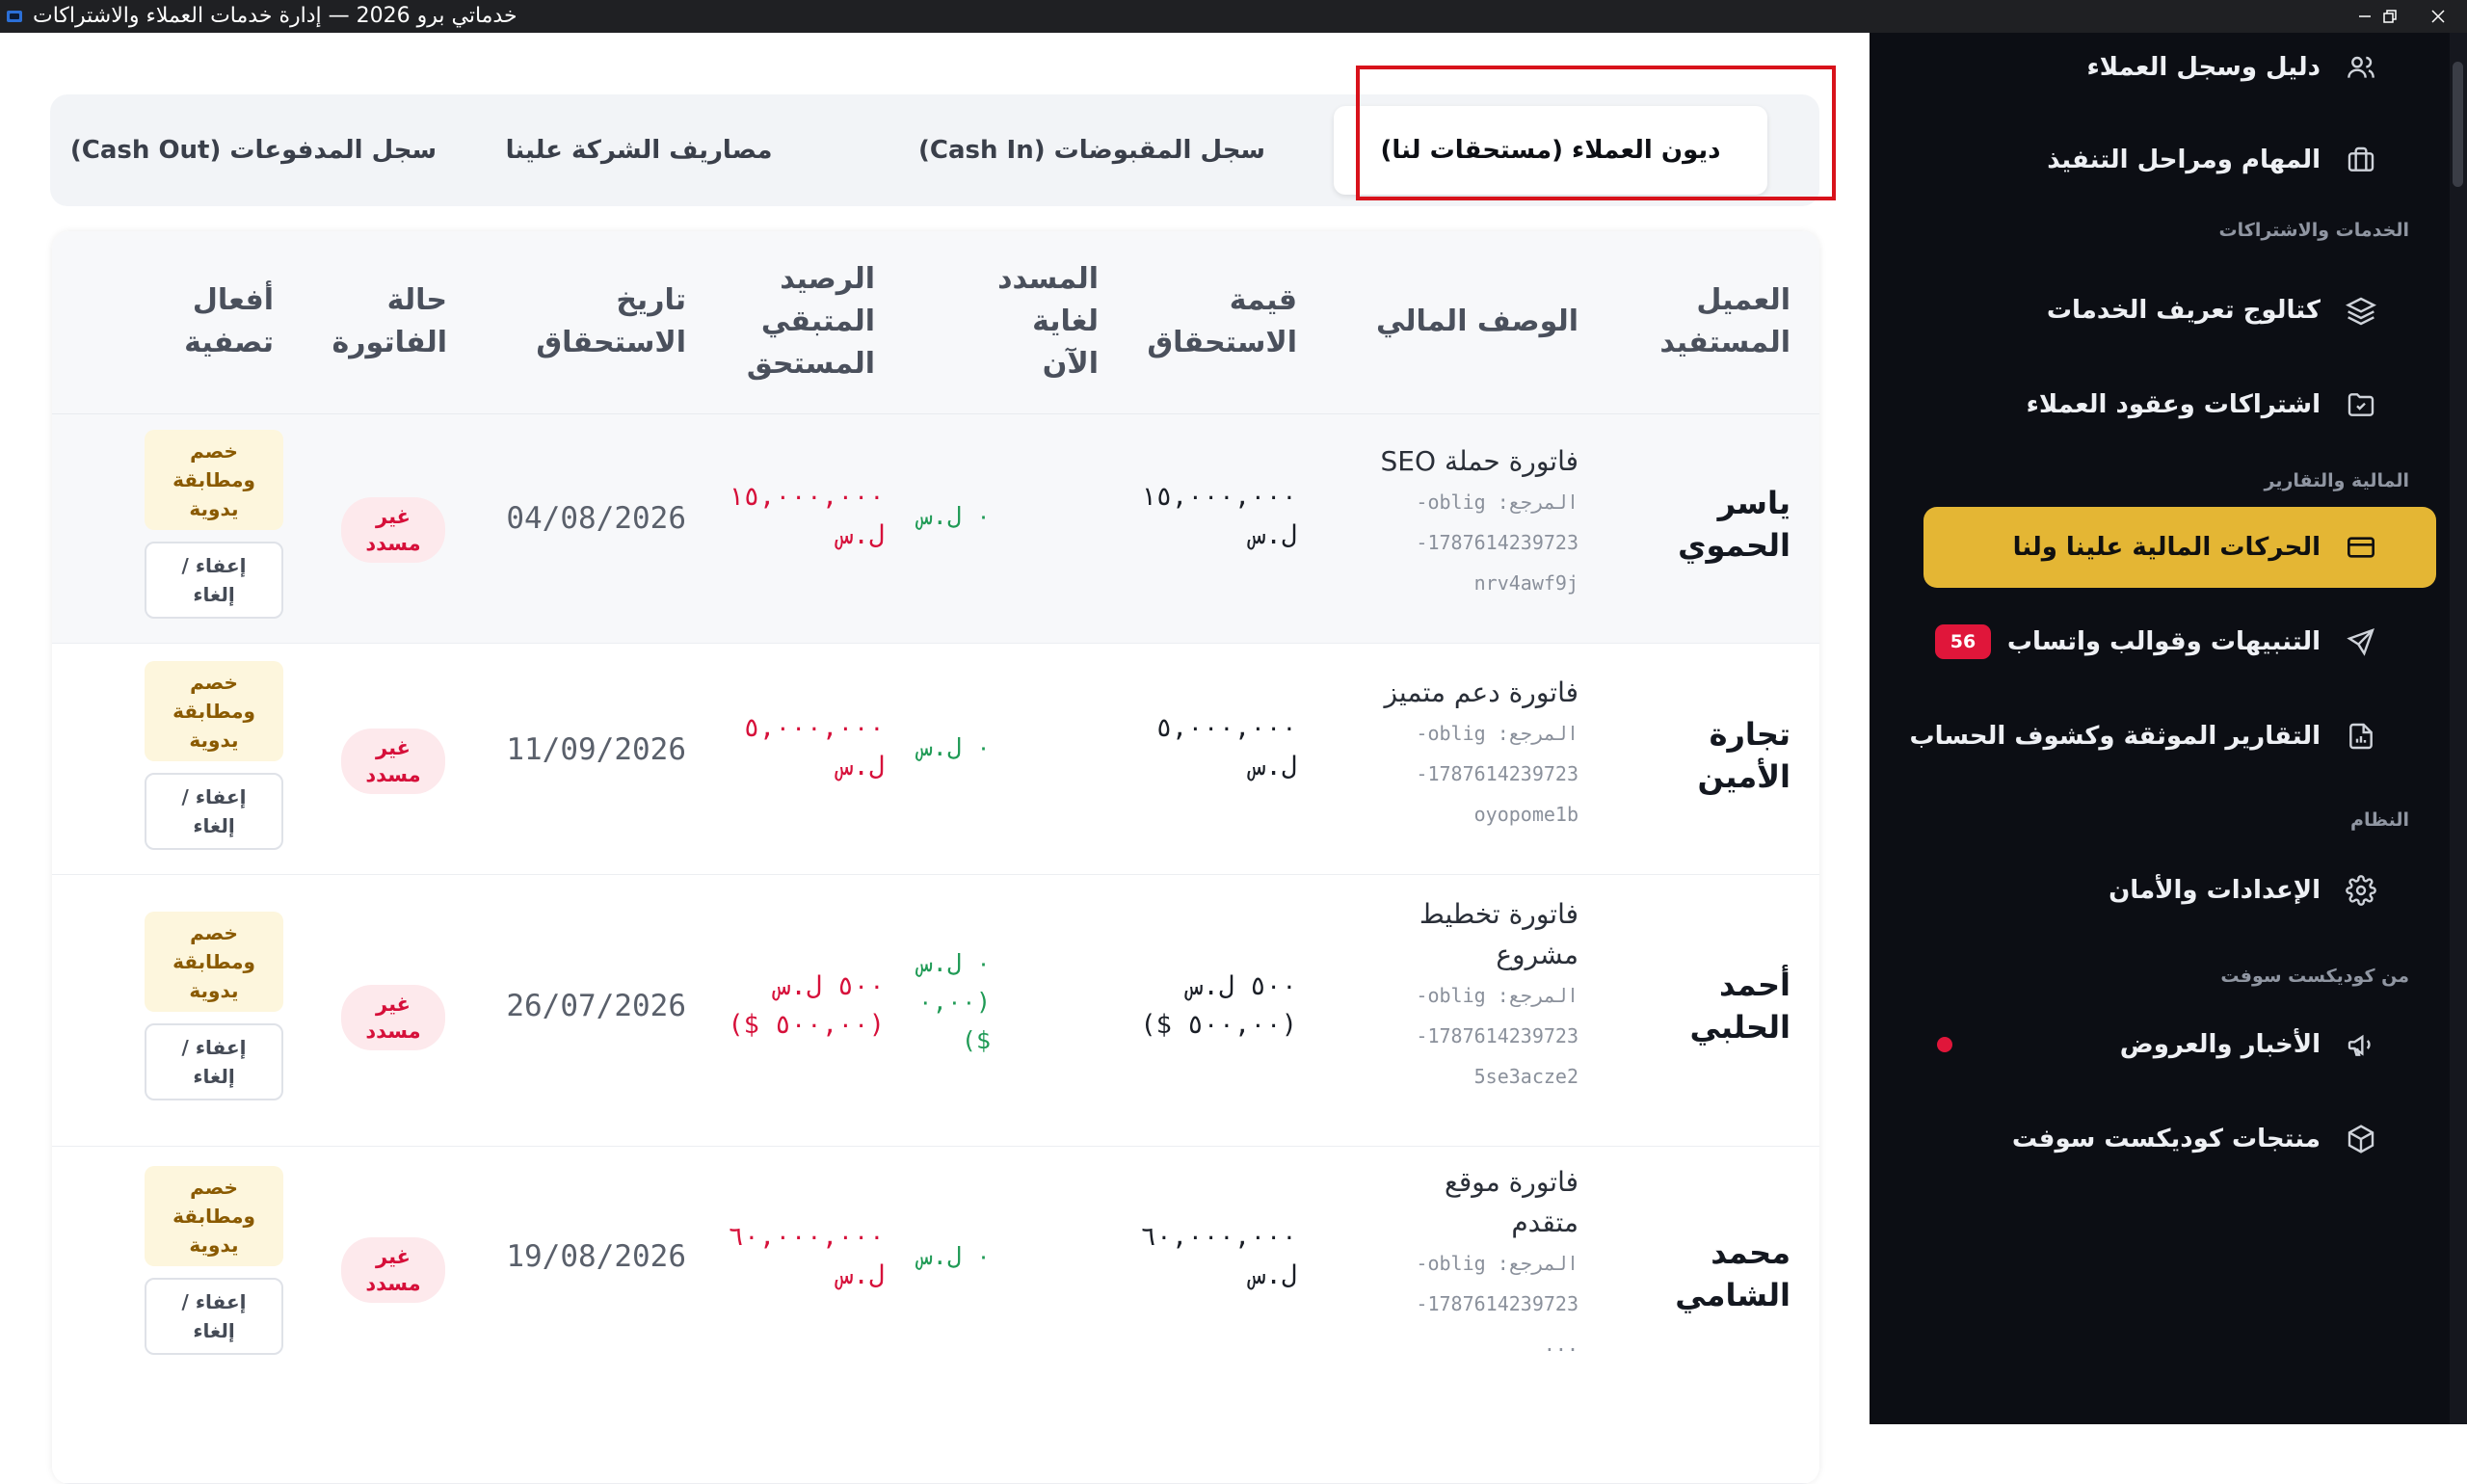 Image resolution: width=2467 pixels, height=1484 pixels. Describe the element at coordinates (2184, 160) in the screenshot. I see `sidebar-item-label: المهام ومراحل التنفيذ` at that location.